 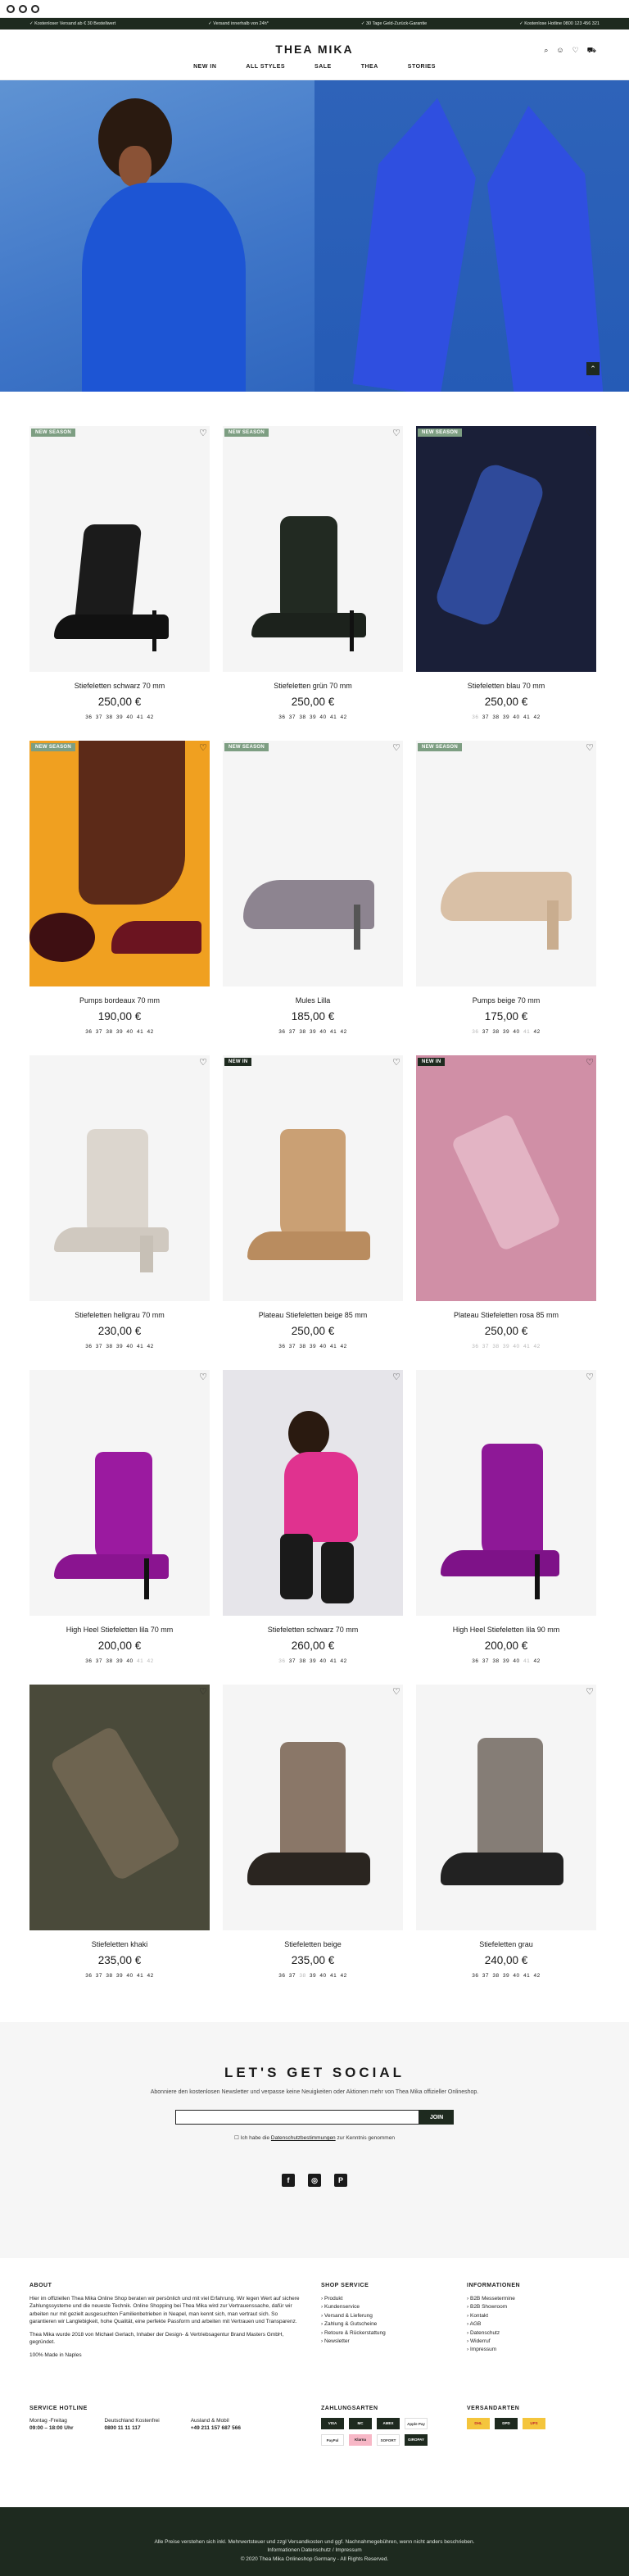 What do you see at coordinates (216, 2428) in the screenshot?
I see `abroad-phone: +49 211 157 687 566` at bounding box center [216, 2428].